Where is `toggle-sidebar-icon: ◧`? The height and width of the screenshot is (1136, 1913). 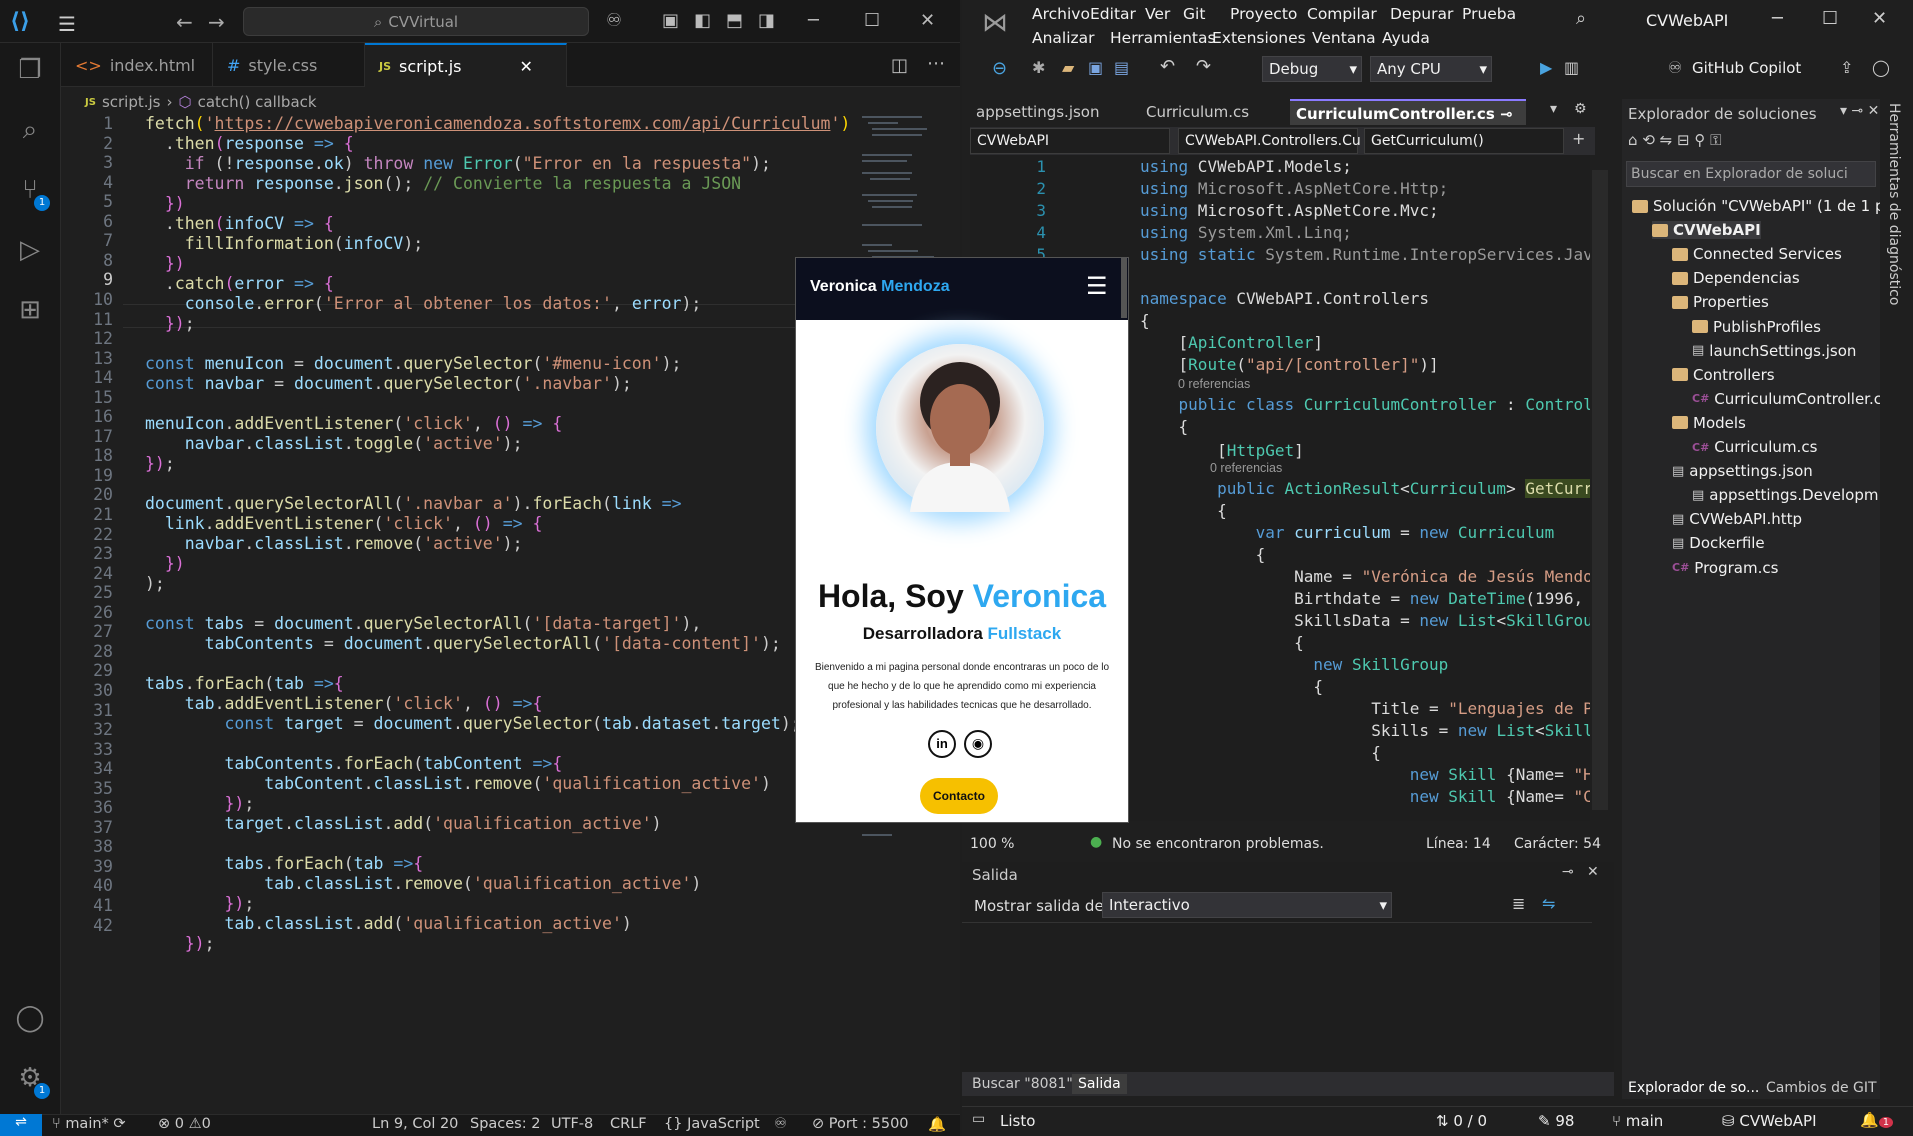
toggle-sidebar-icon: ◧ is located at coordinates (702, 20).